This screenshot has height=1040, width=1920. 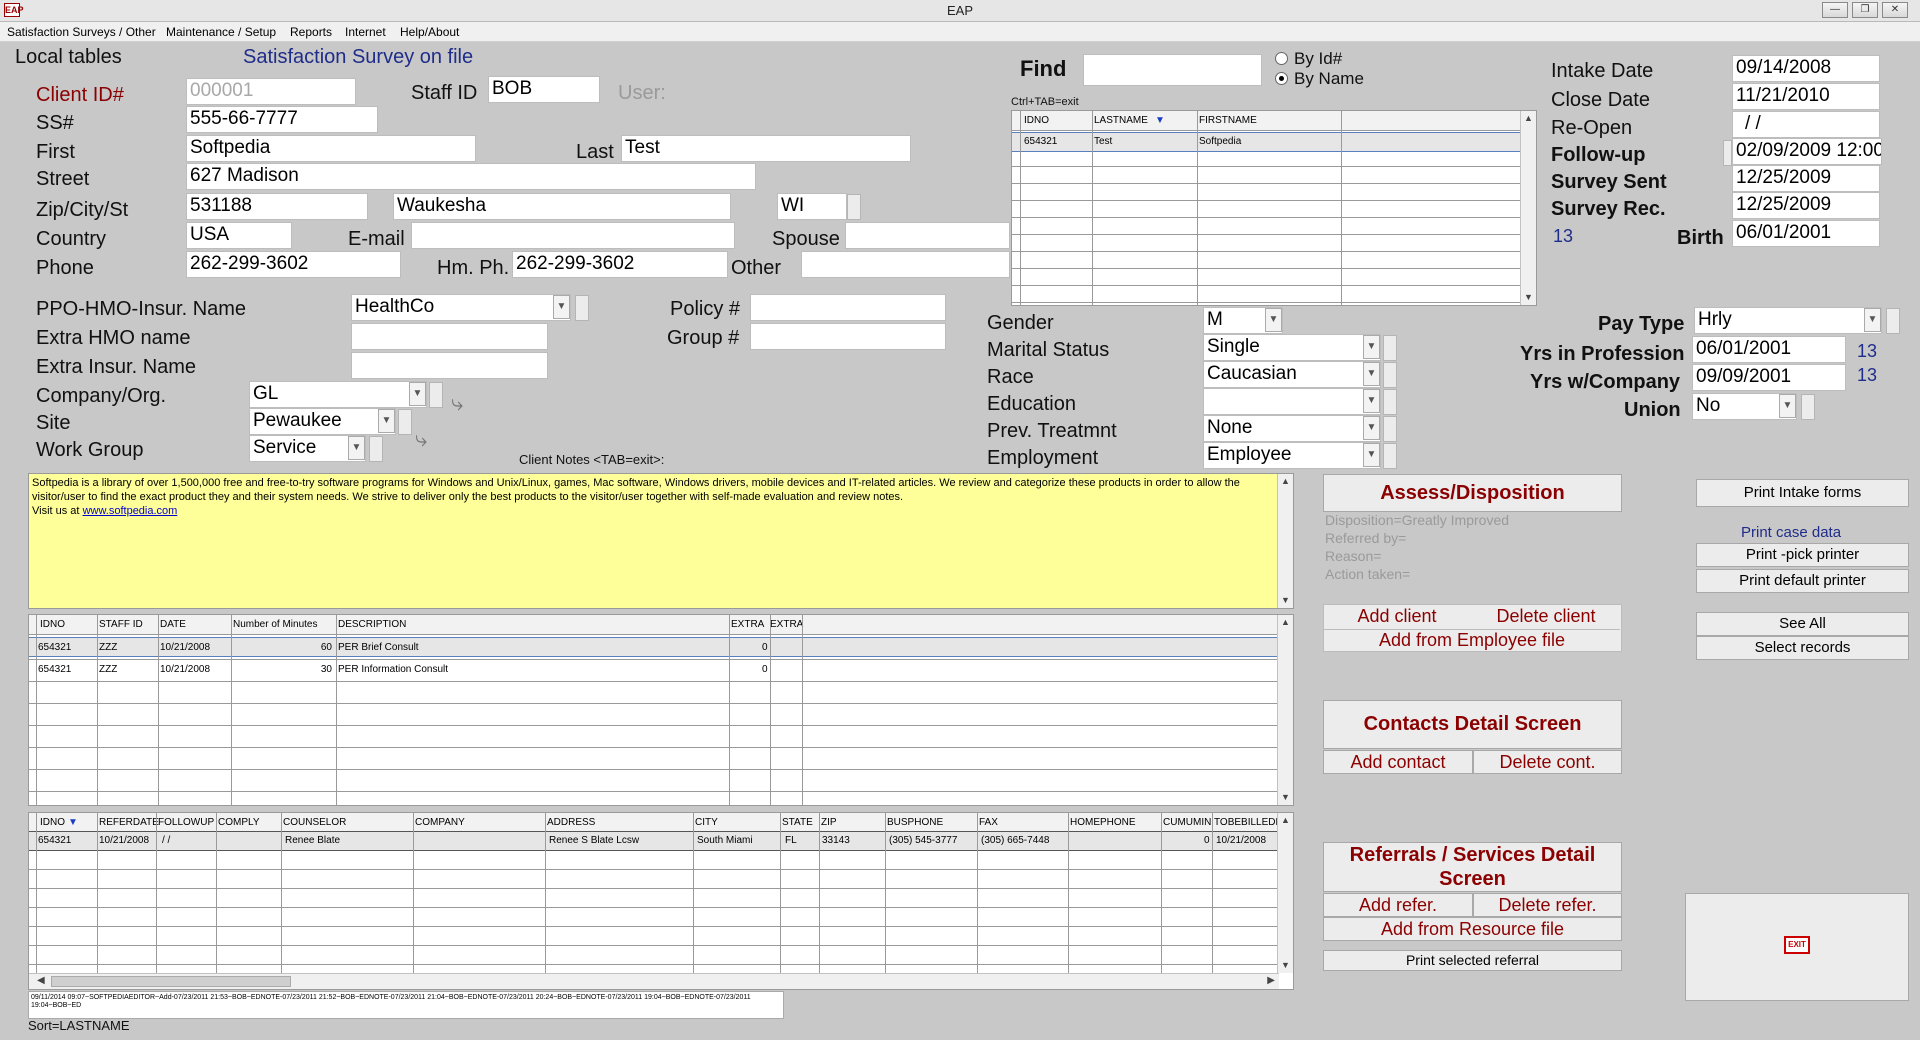 What do you see at coordinates (1292, 401) in the screenshot?
I see `education-combo` at bounding box center [1292, 401].